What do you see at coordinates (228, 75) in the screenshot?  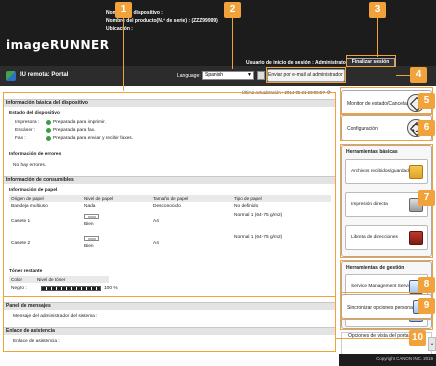 I see `language-select: Spanish ▼` at bounding box center [228, 75].